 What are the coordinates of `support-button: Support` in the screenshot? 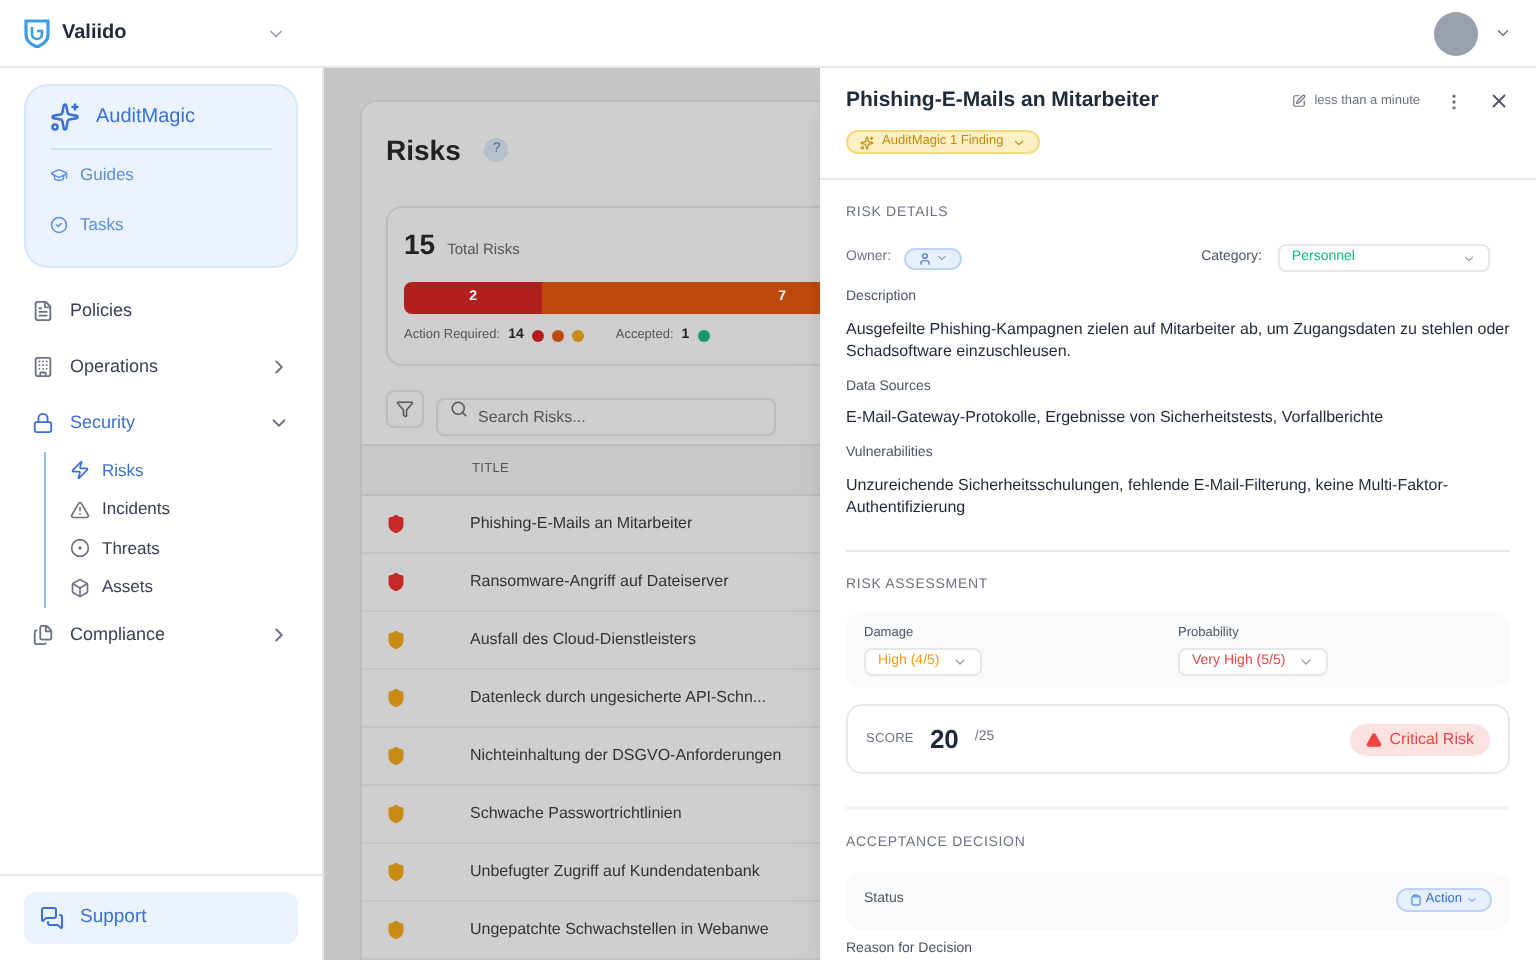 It's located at (161, 918).